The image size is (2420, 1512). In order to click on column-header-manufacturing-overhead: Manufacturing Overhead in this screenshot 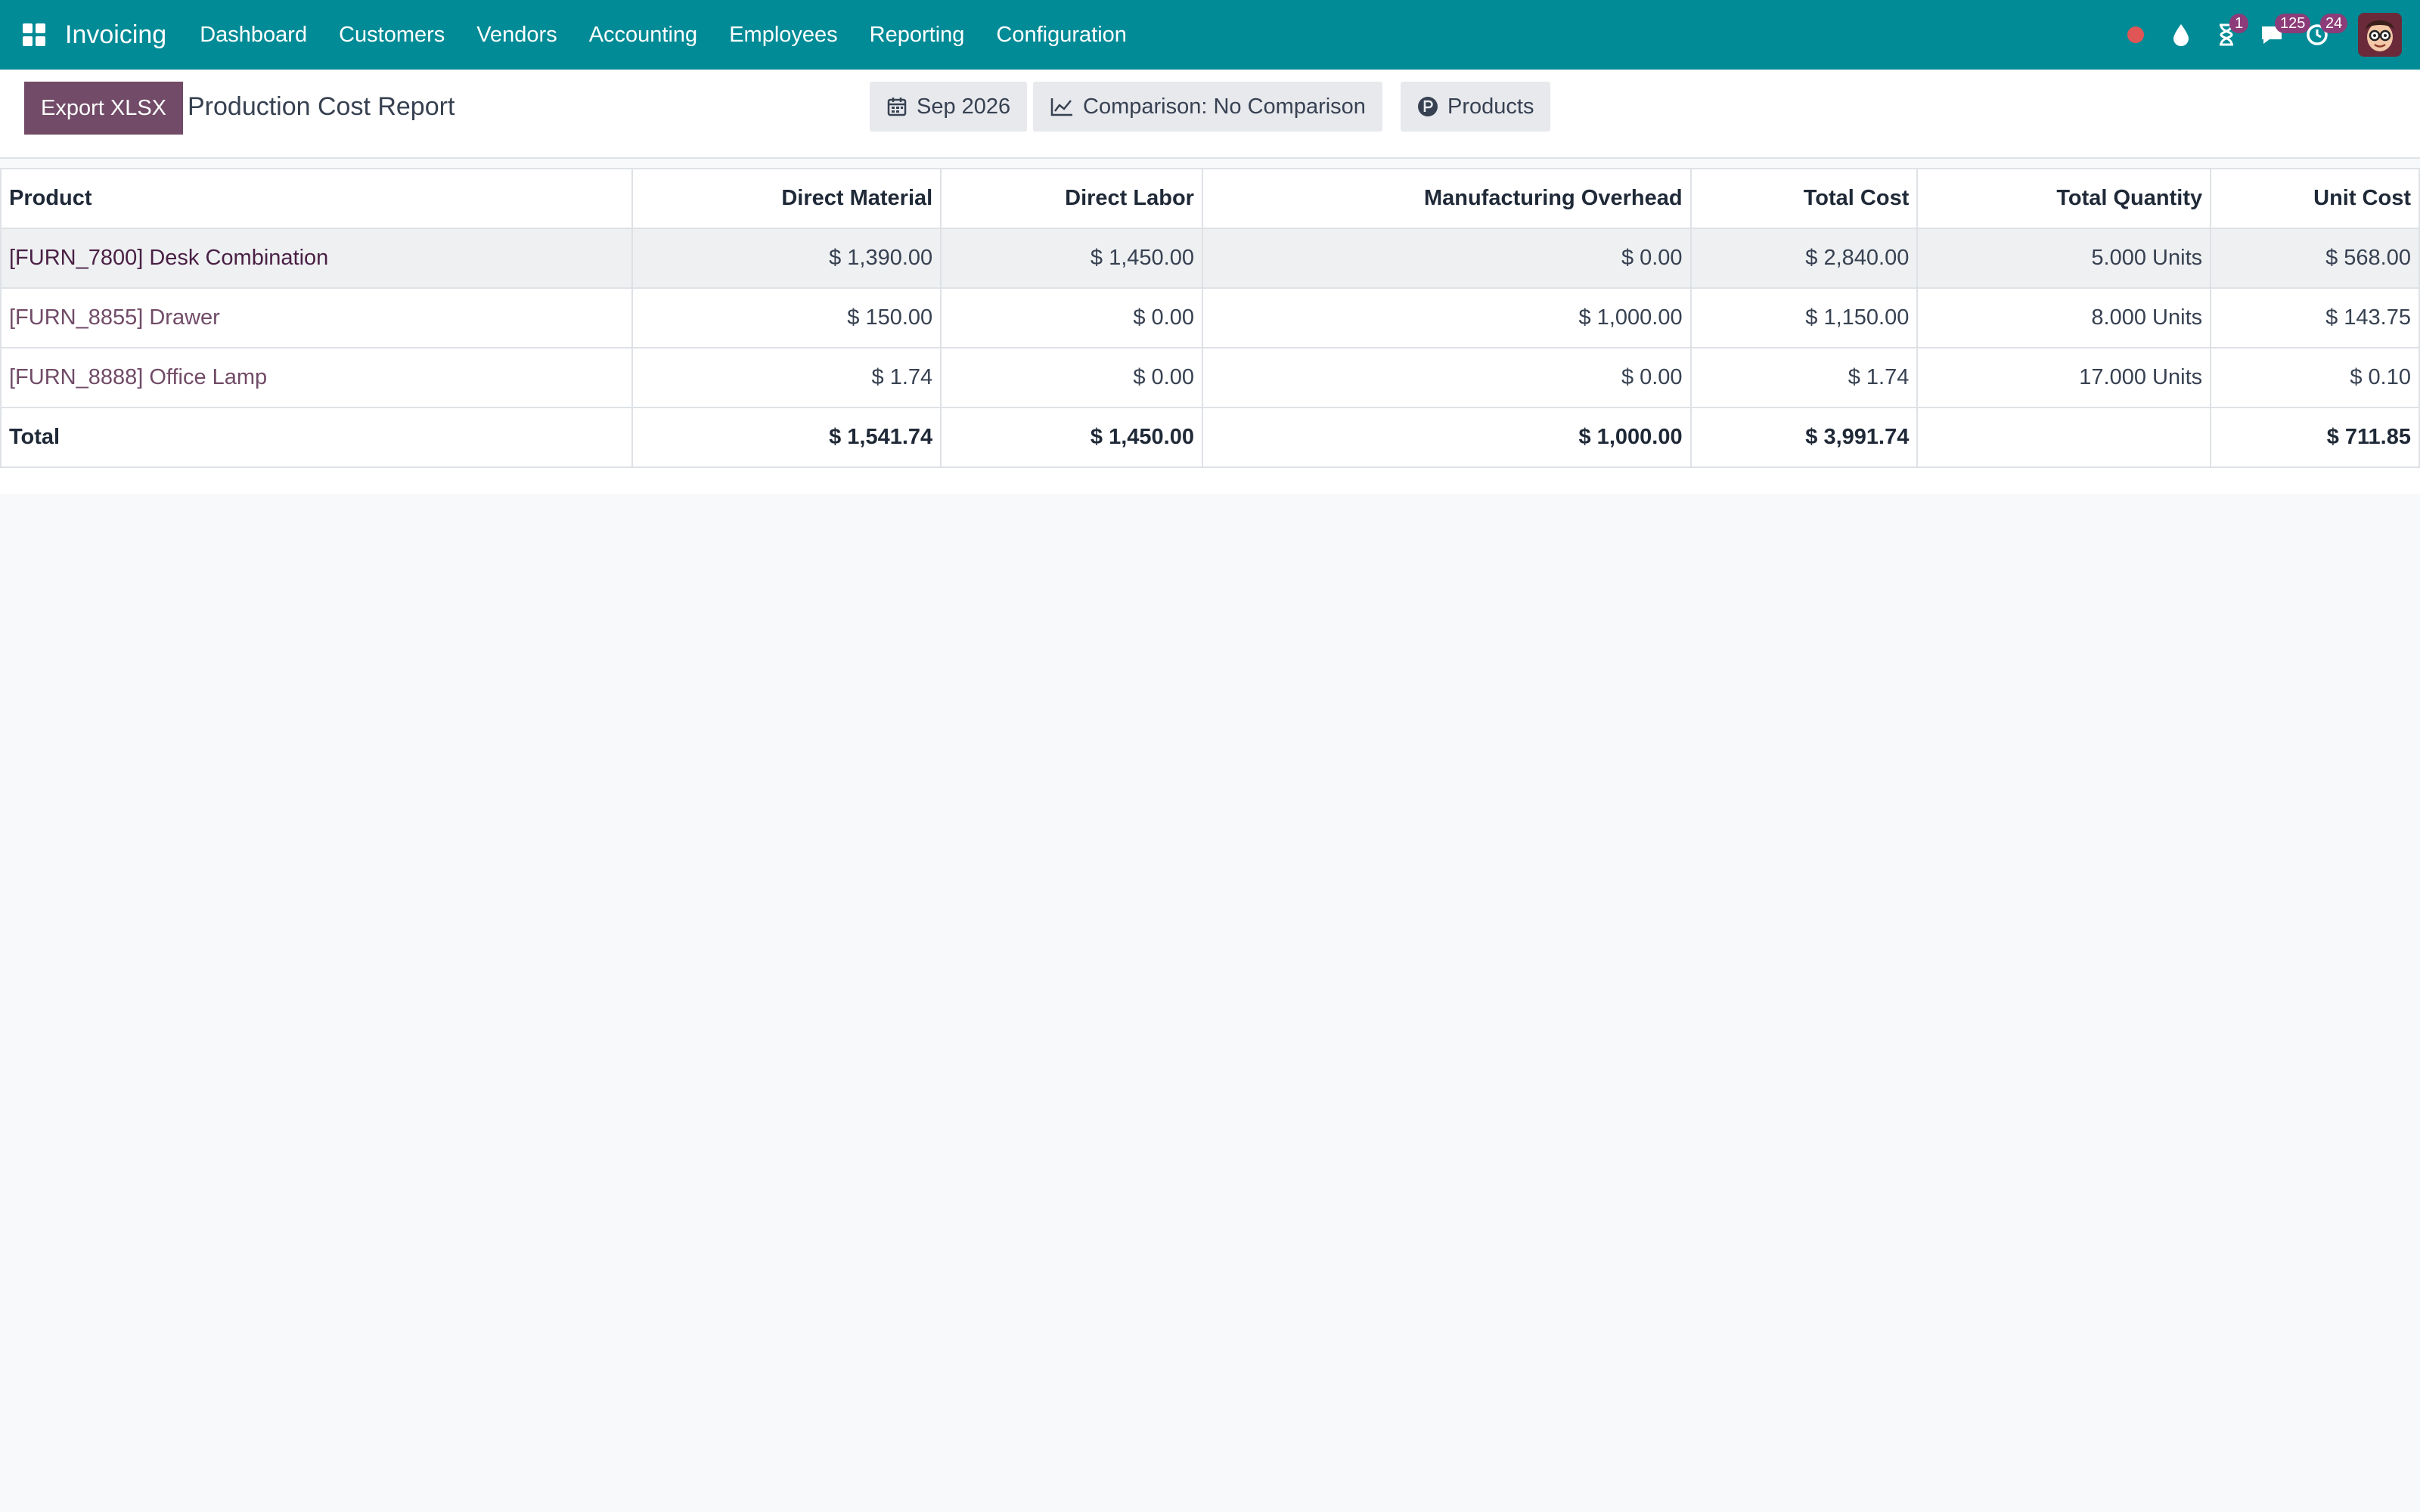, I will do `click(1446, 198)`.